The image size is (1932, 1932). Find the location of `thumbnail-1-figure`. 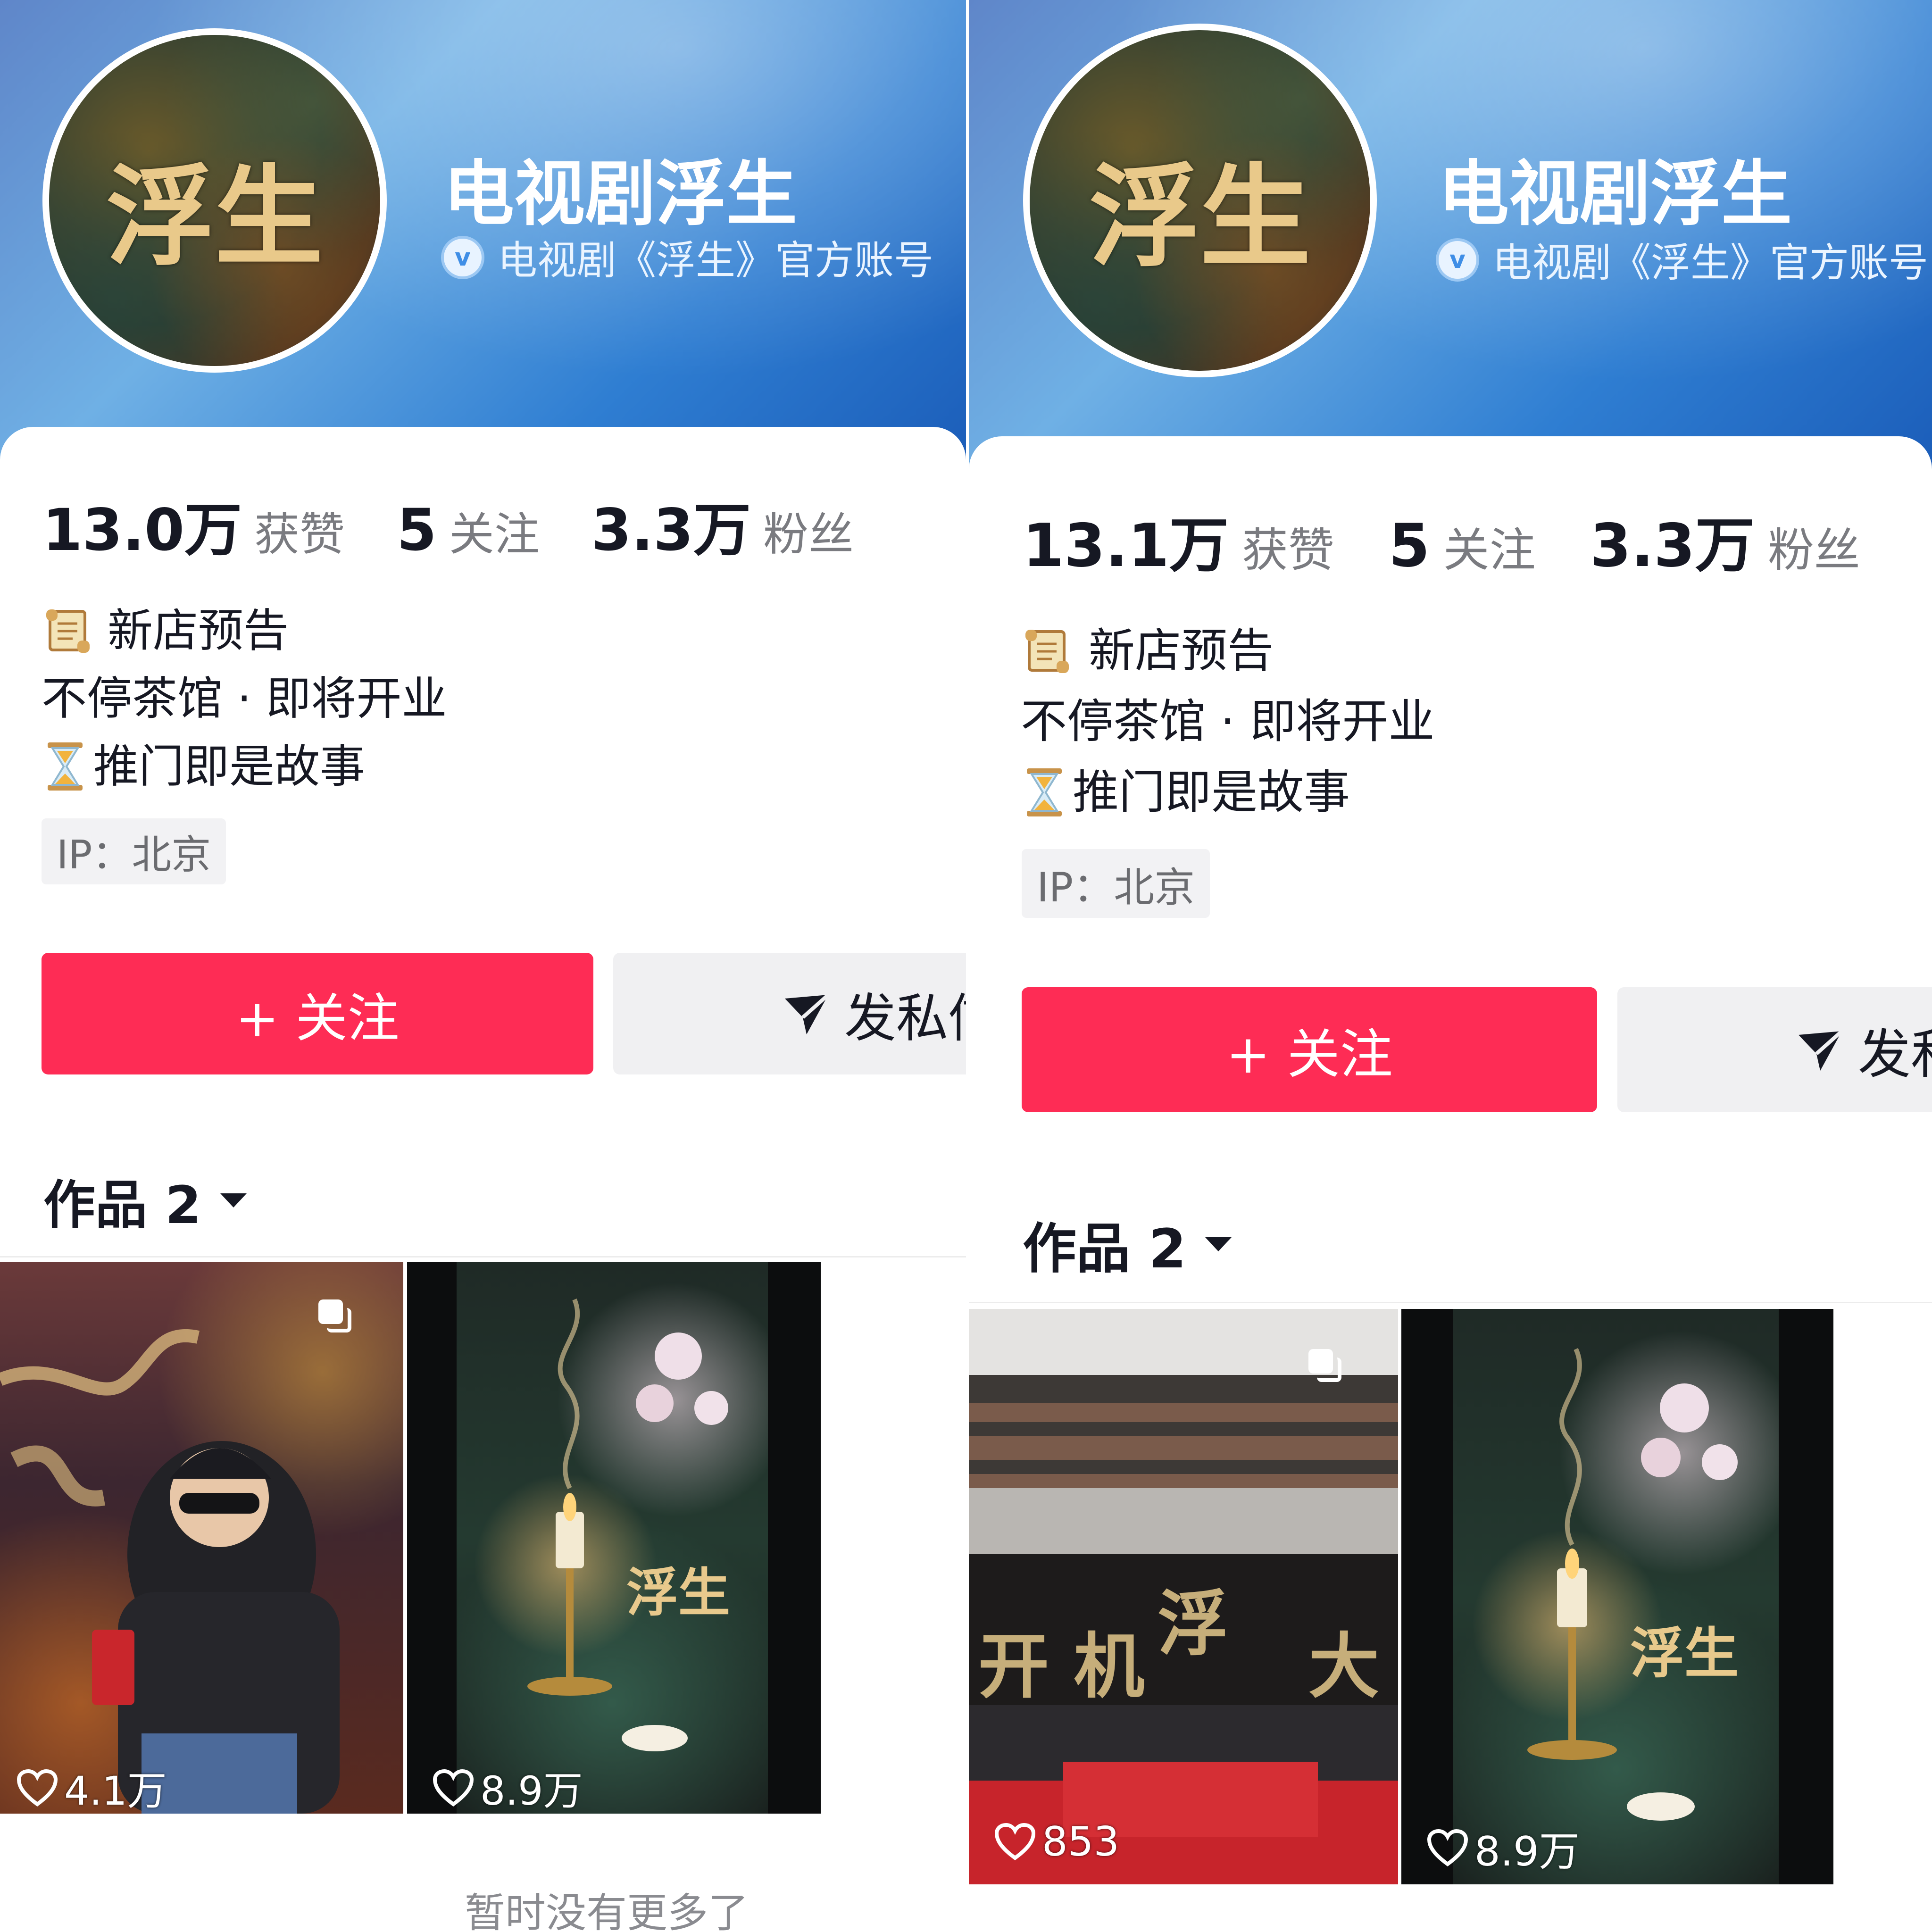

thumbnail-1-figure is located at coordinates (170, 1572).